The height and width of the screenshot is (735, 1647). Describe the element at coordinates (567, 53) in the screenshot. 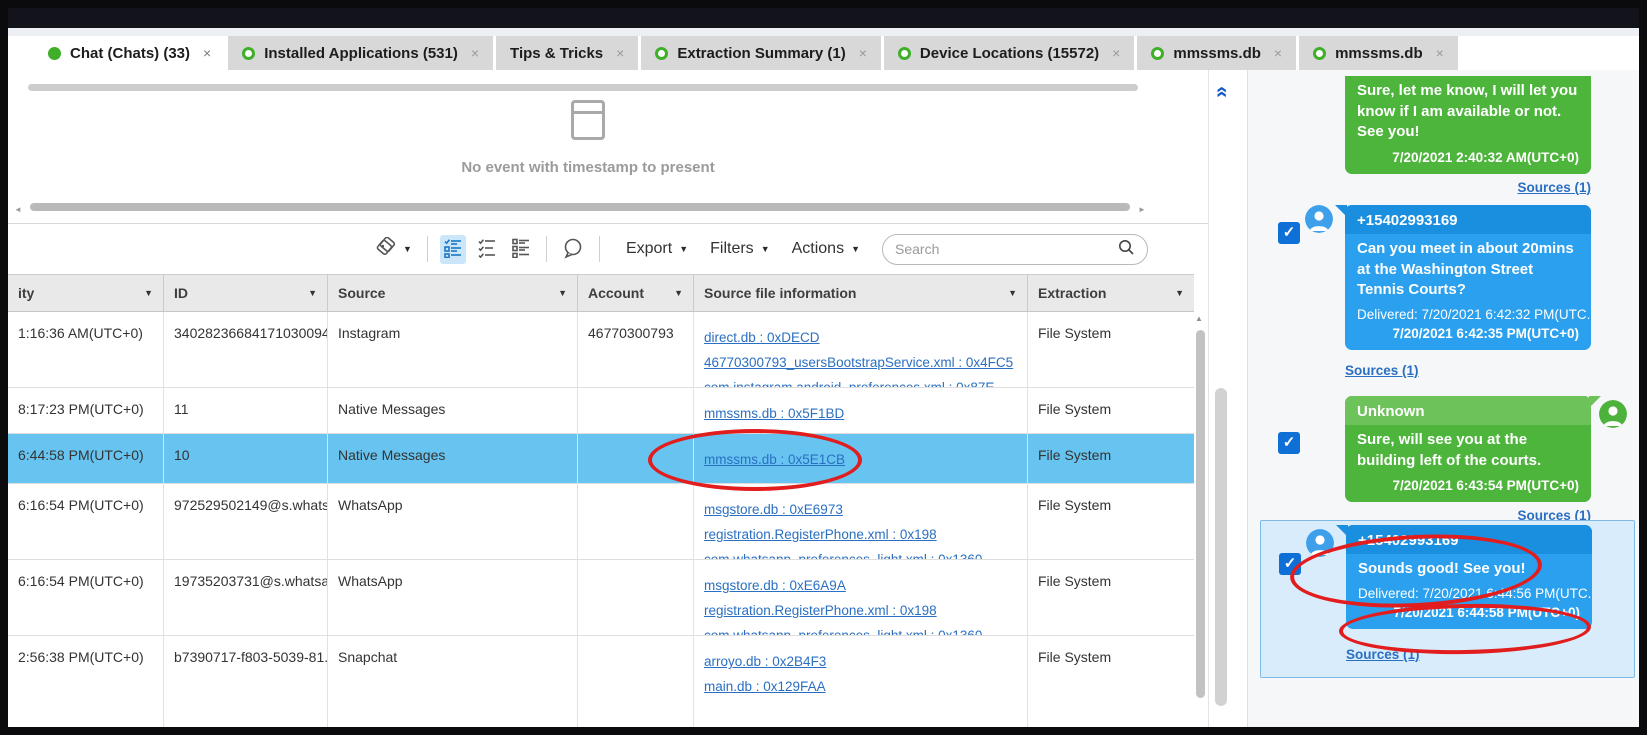

I see `tab-tips-tricks: Tips & Tricks ×` at that location.